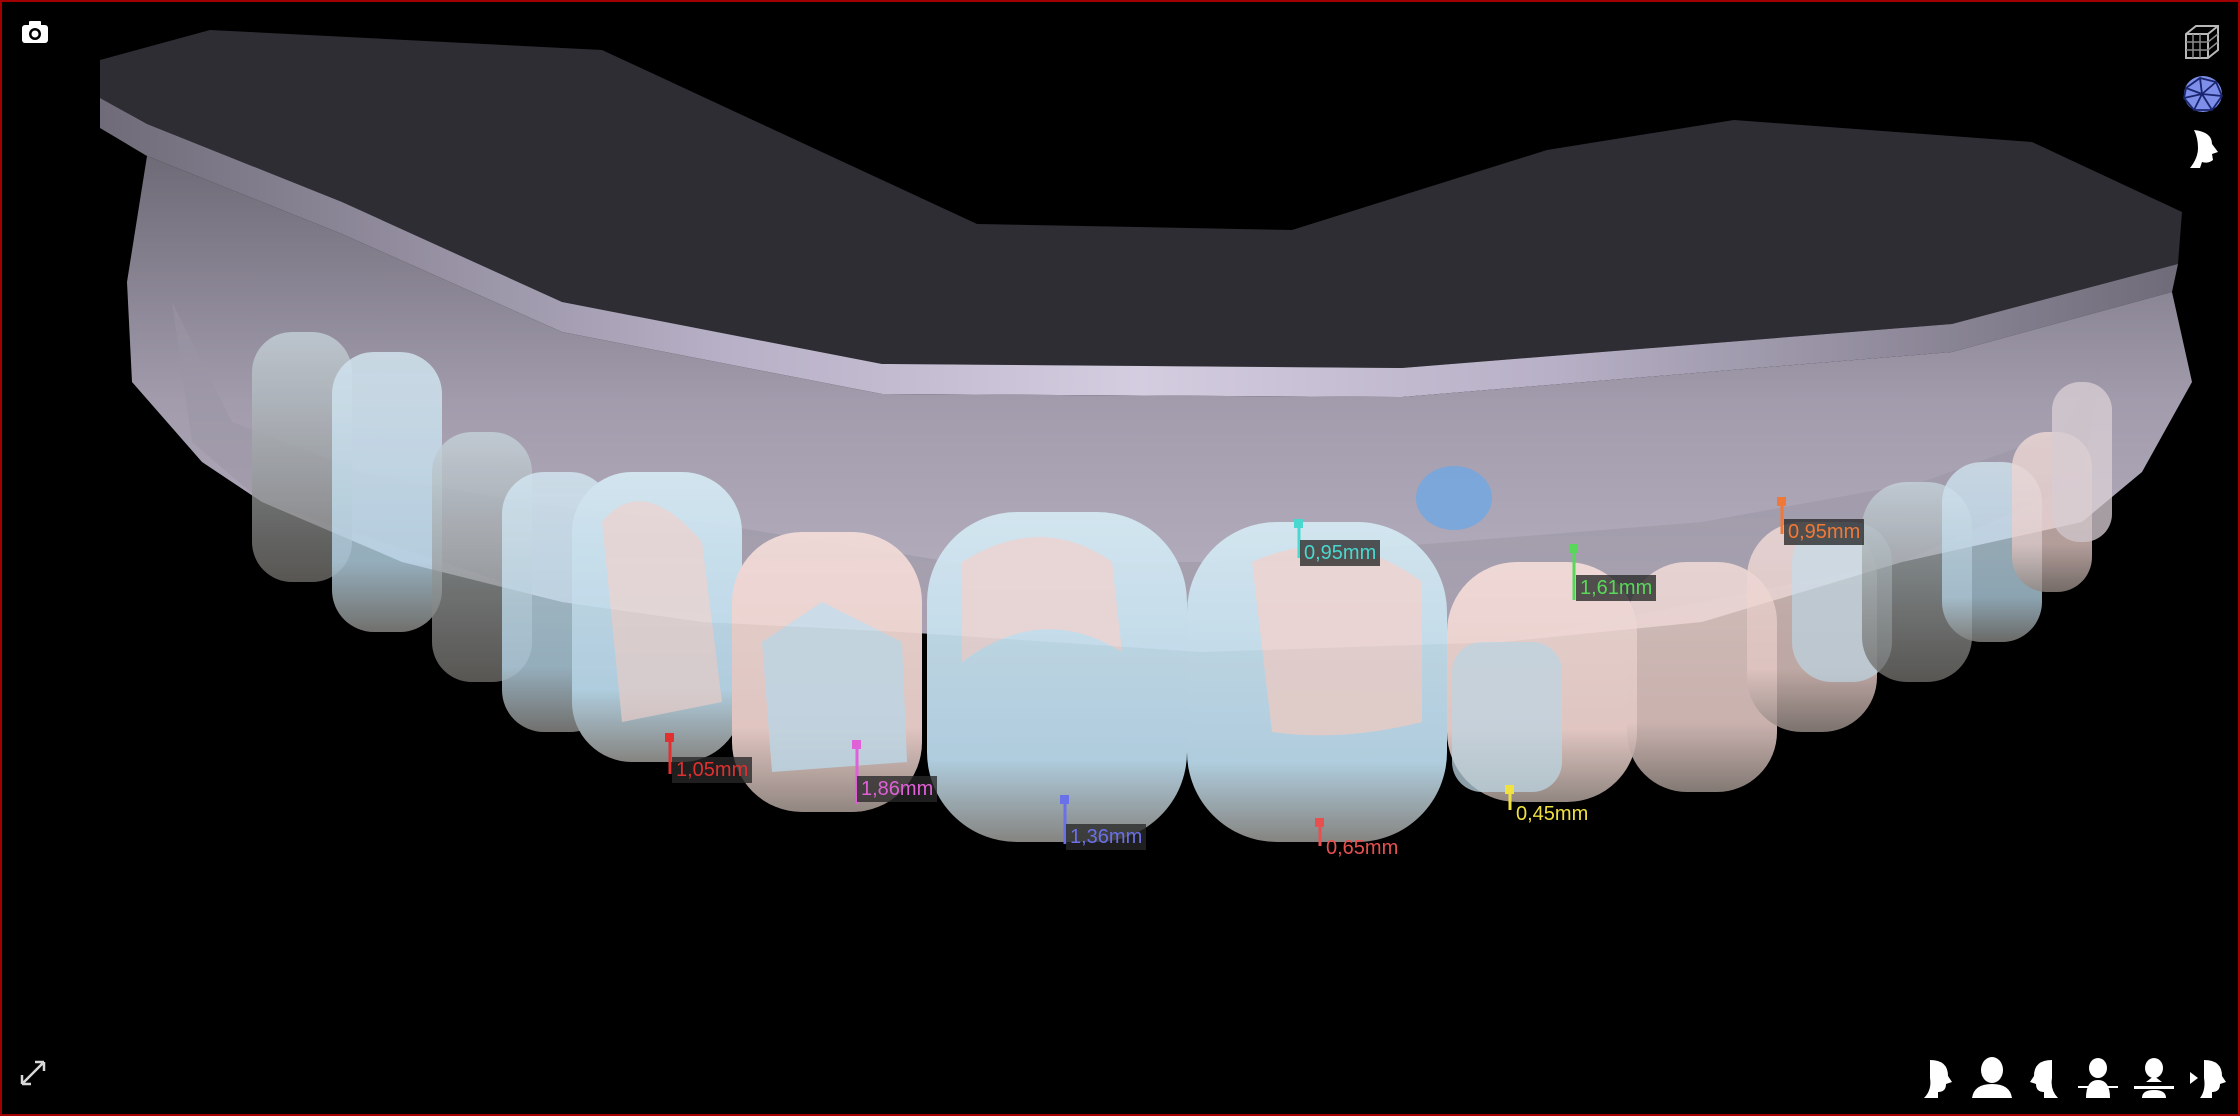 This screenshot has width=2240, height=1116. What do you see at coordinates (712, 770) in the screenshot?
I see `measurement-label: 1,05mm` at bounding box center [712, 770].